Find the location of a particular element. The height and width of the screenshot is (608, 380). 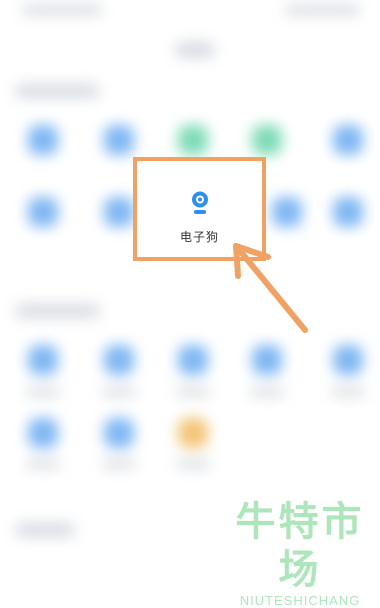

watermark-chinese: 牛特市场 is located at coordinates (300, 546).